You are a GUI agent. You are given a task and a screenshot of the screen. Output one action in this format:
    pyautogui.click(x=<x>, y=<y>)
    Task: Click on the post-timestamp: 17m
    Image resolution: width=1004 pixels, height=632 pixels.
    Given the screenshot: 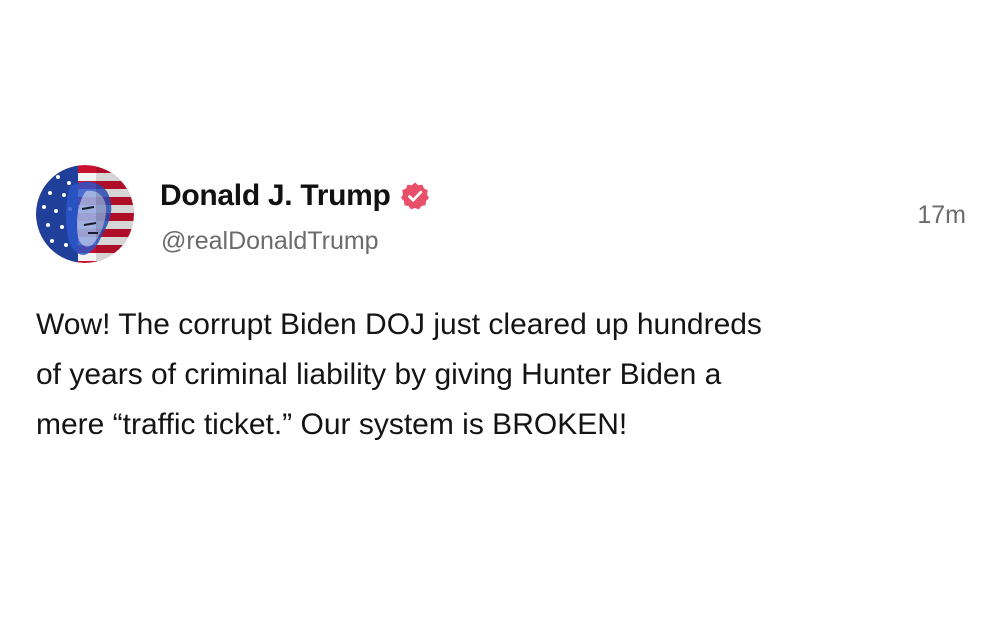 What is the action you would take?
    pyautogui.click(x=941, y=215)
    